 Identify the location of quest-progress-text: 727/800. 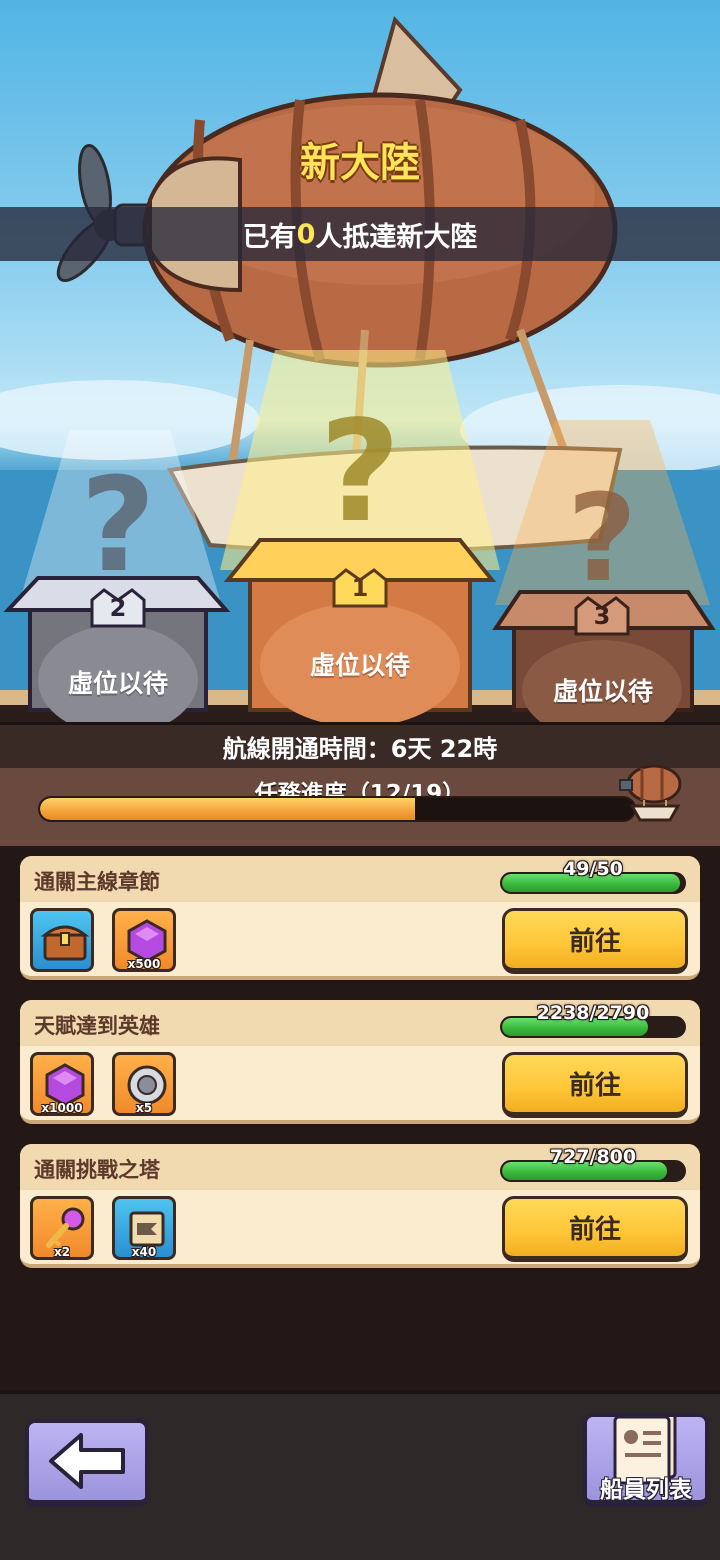
(593, 1157).